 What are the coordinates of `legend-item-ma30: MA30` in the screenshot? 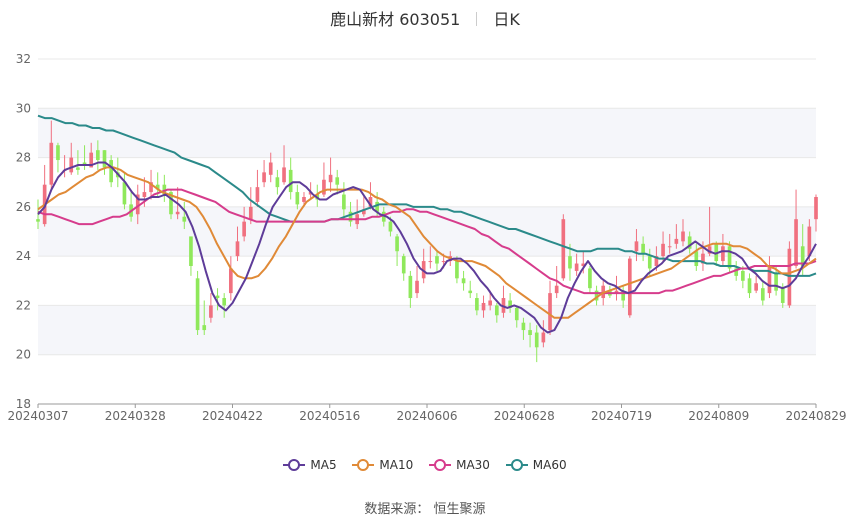 It's located at (459, 465).